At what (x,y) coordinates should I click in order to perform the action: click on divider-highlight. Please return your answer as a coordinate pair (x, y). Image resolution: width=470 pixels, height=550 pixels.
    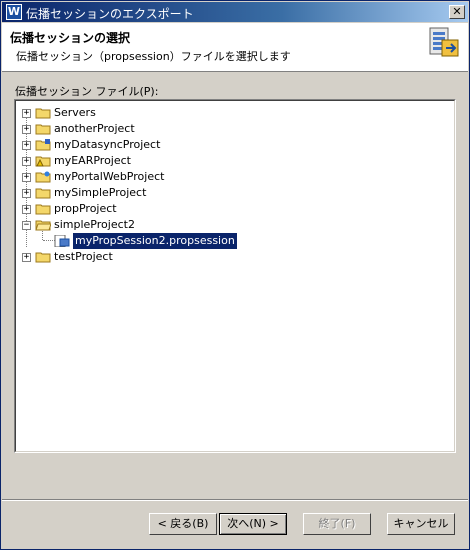
    Looking at the image, I should click on (235, 500).